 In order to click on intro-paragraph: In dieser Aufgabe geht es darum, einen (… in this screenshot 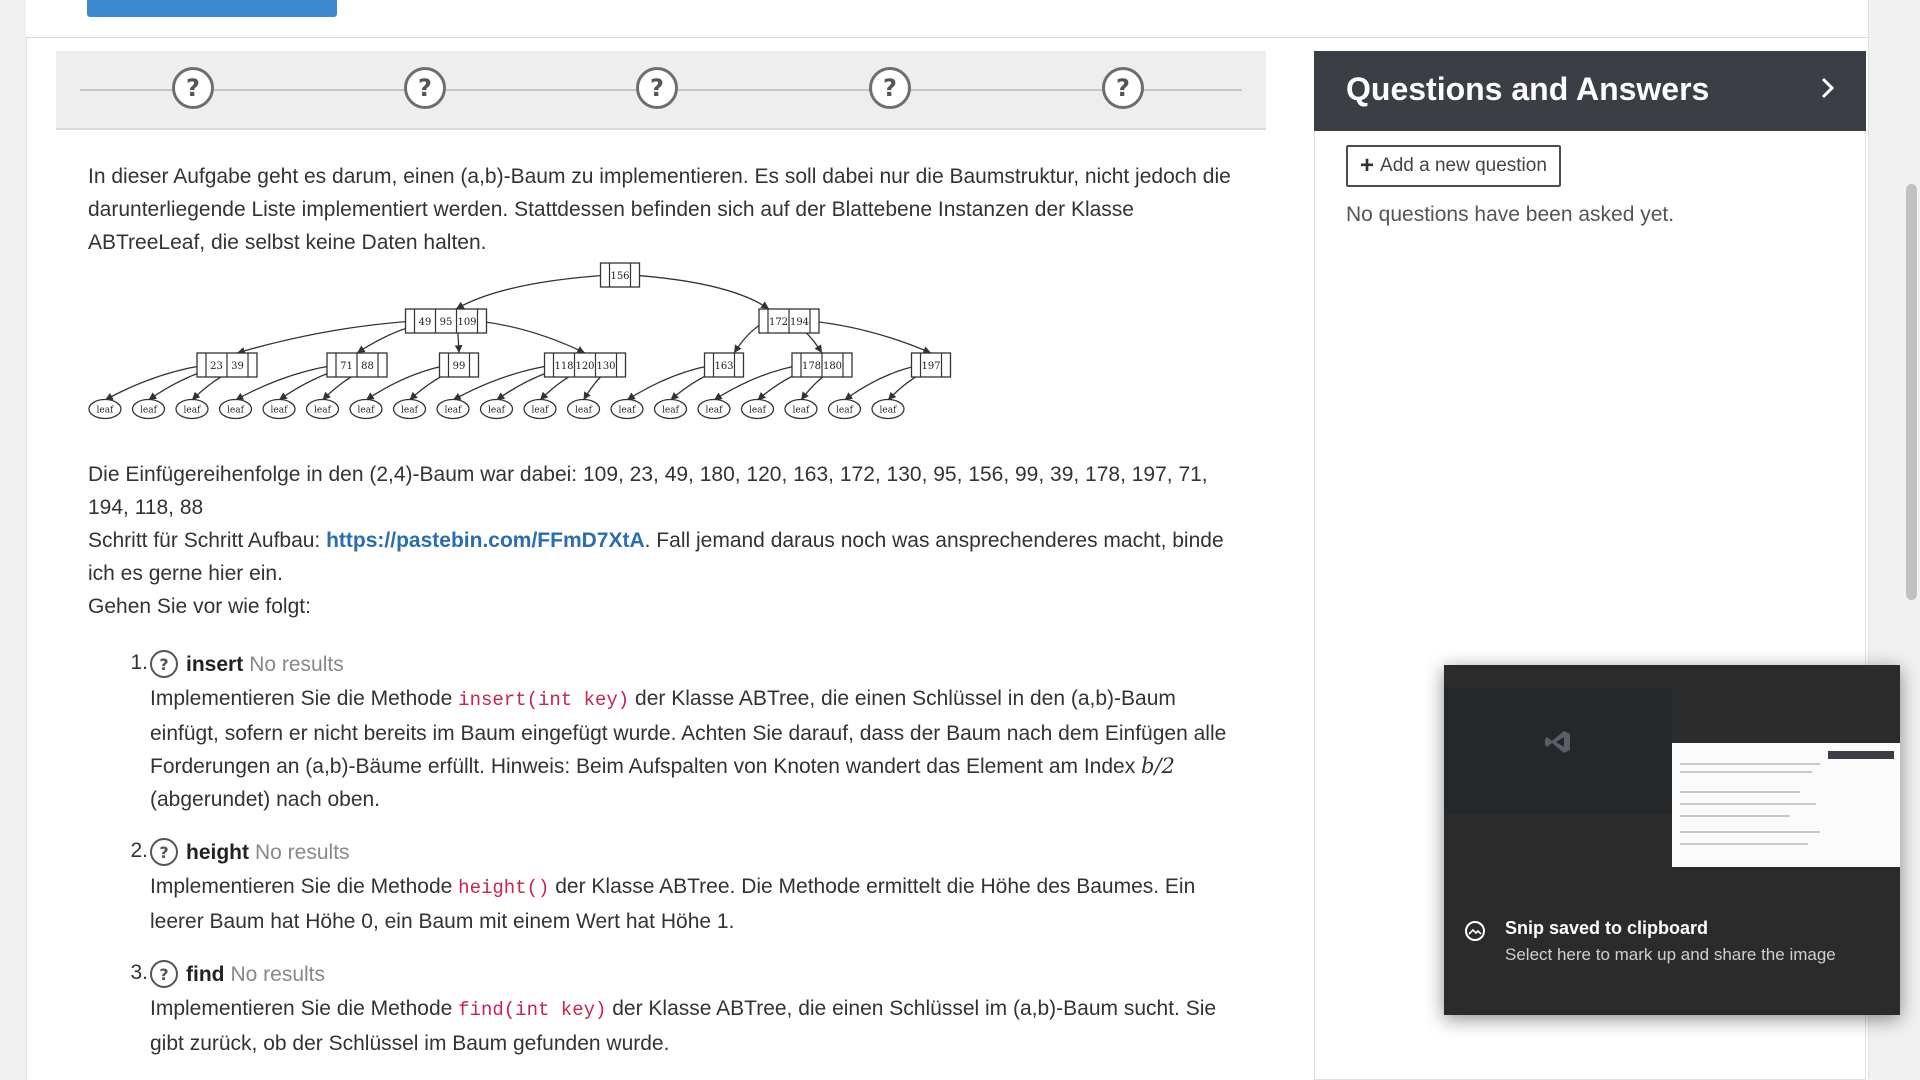, I will do `click(659, 209)`.